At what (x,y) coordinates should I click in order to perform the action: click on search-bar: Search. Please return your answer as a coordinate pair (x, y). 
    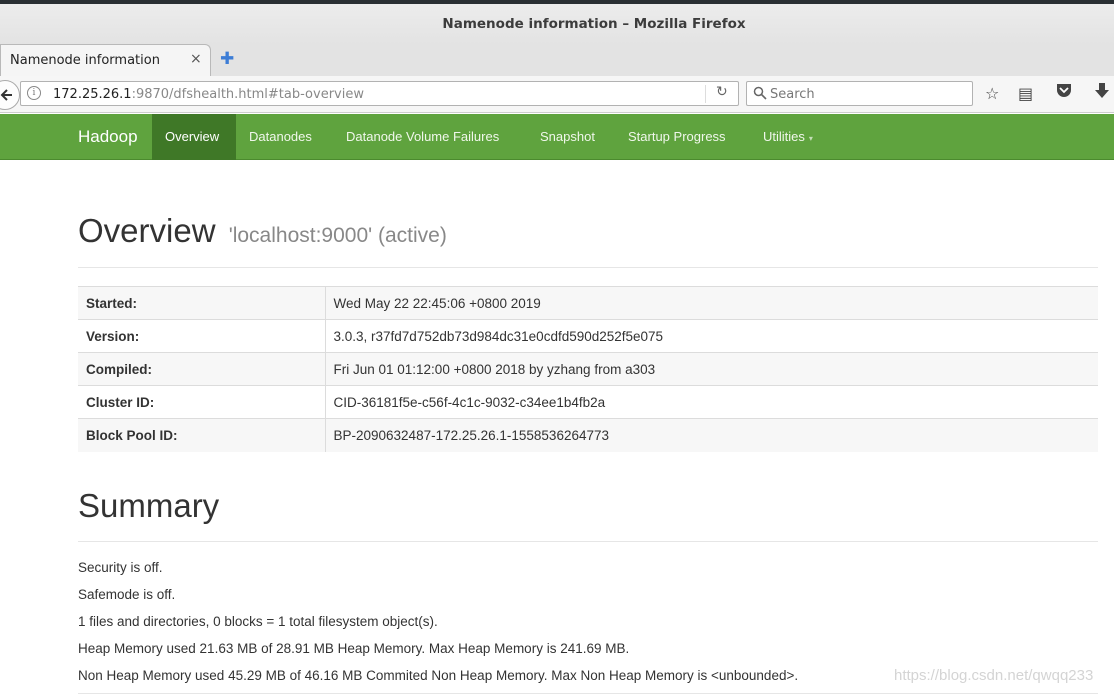
    Looking at the image, I should click on (859, 93).